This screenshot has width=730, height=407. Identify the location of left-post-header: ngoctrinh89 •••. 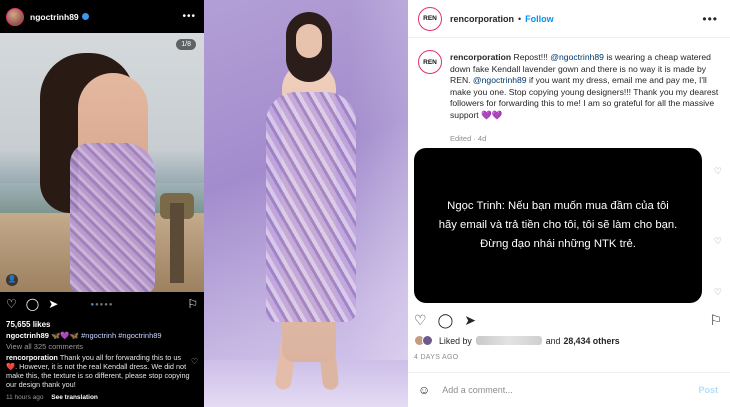
(102, 16).